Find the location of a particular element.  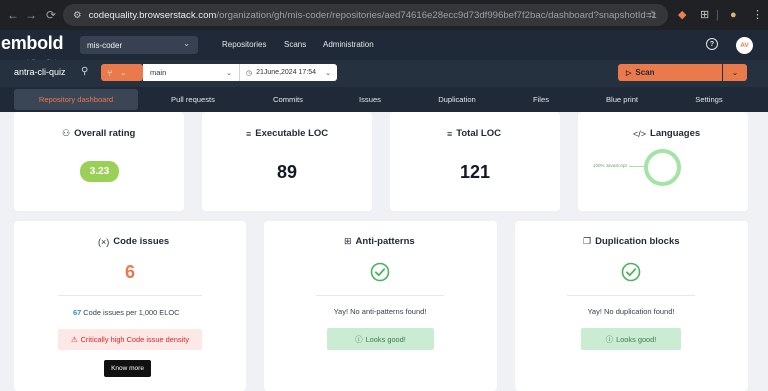

bookmark-star-icon: ☆ is located at coordinates (652, 15).